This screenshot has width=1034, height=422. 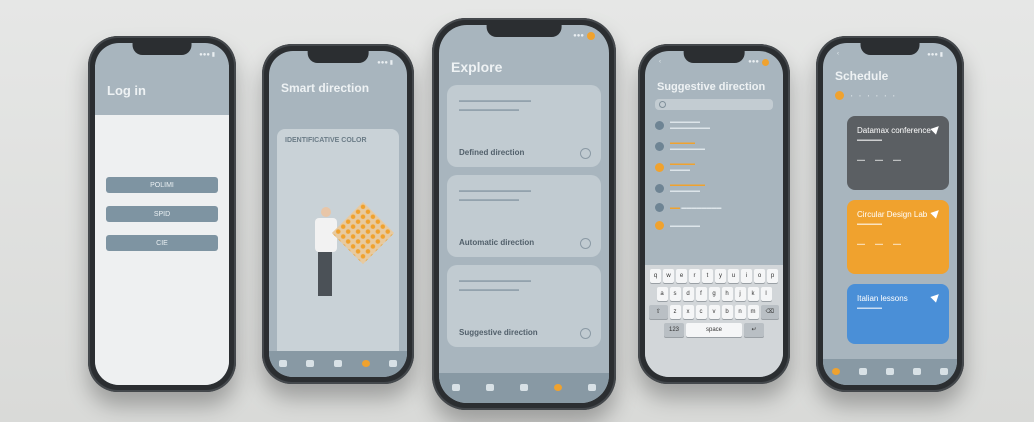 What do you see at coordinates (753, 312) in the screenshot?
I see `key-m: m` at bounding box center [753, 312].